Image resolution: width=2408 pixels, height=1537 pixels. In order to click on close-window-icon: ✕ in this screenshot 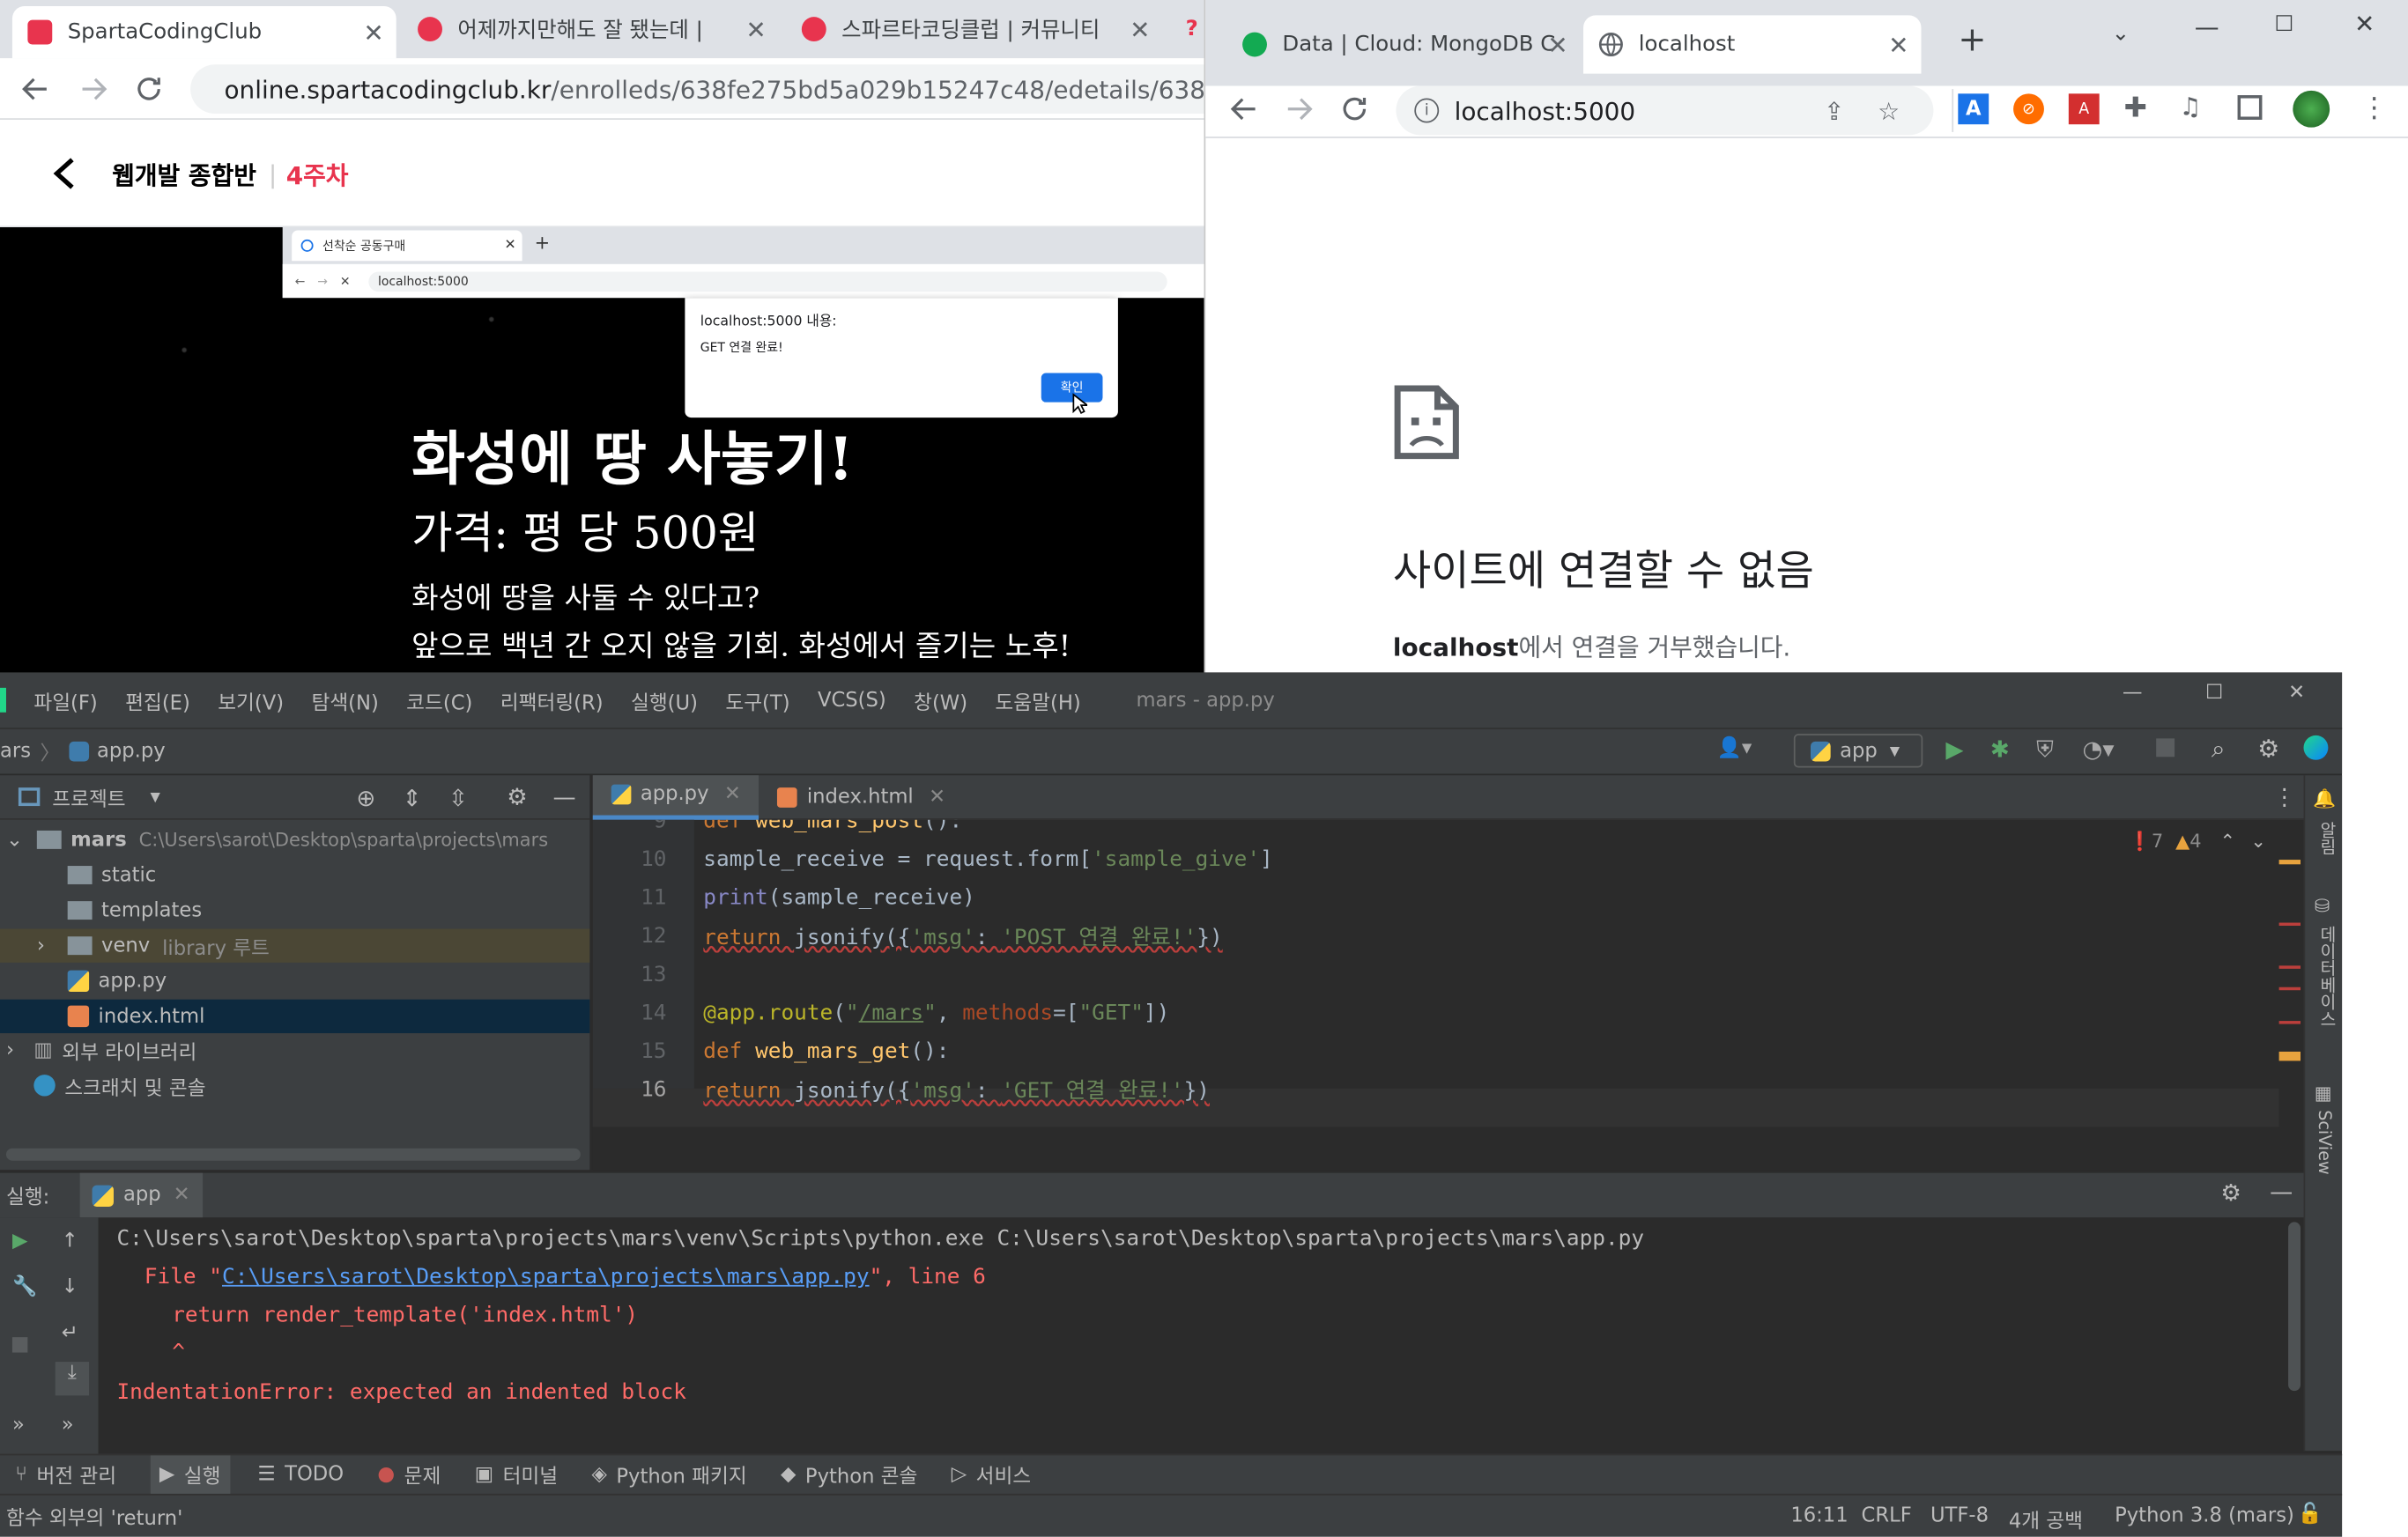, I will do `click(2364, 23)`.